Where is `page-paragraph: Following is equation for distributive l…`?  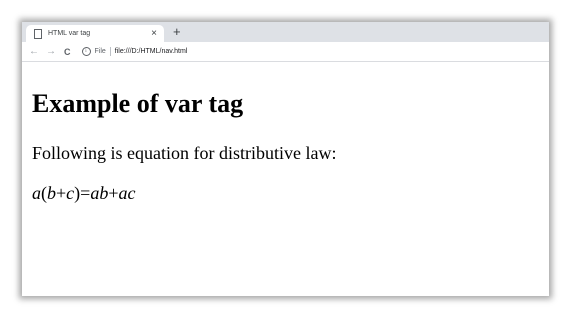 page-paragraph: Following is equation for distributive l… is located at coordinates (184, 153).